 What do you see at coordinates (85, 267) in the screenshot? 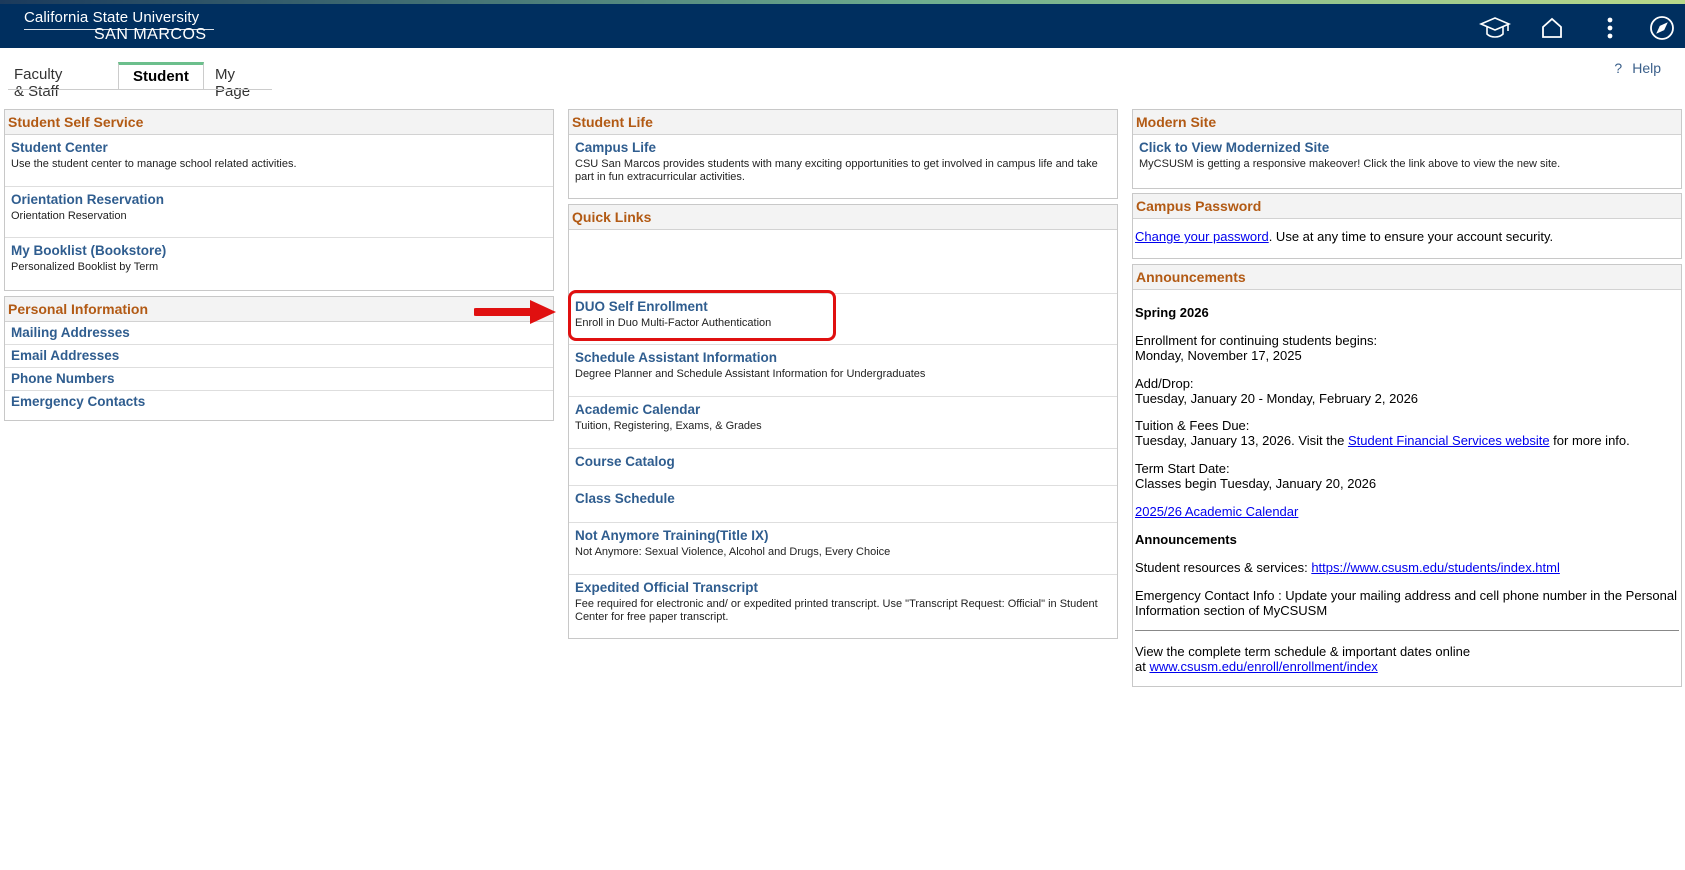
I see `item-description: Personalized Booklist by Term` at bounding box center [85, 267].